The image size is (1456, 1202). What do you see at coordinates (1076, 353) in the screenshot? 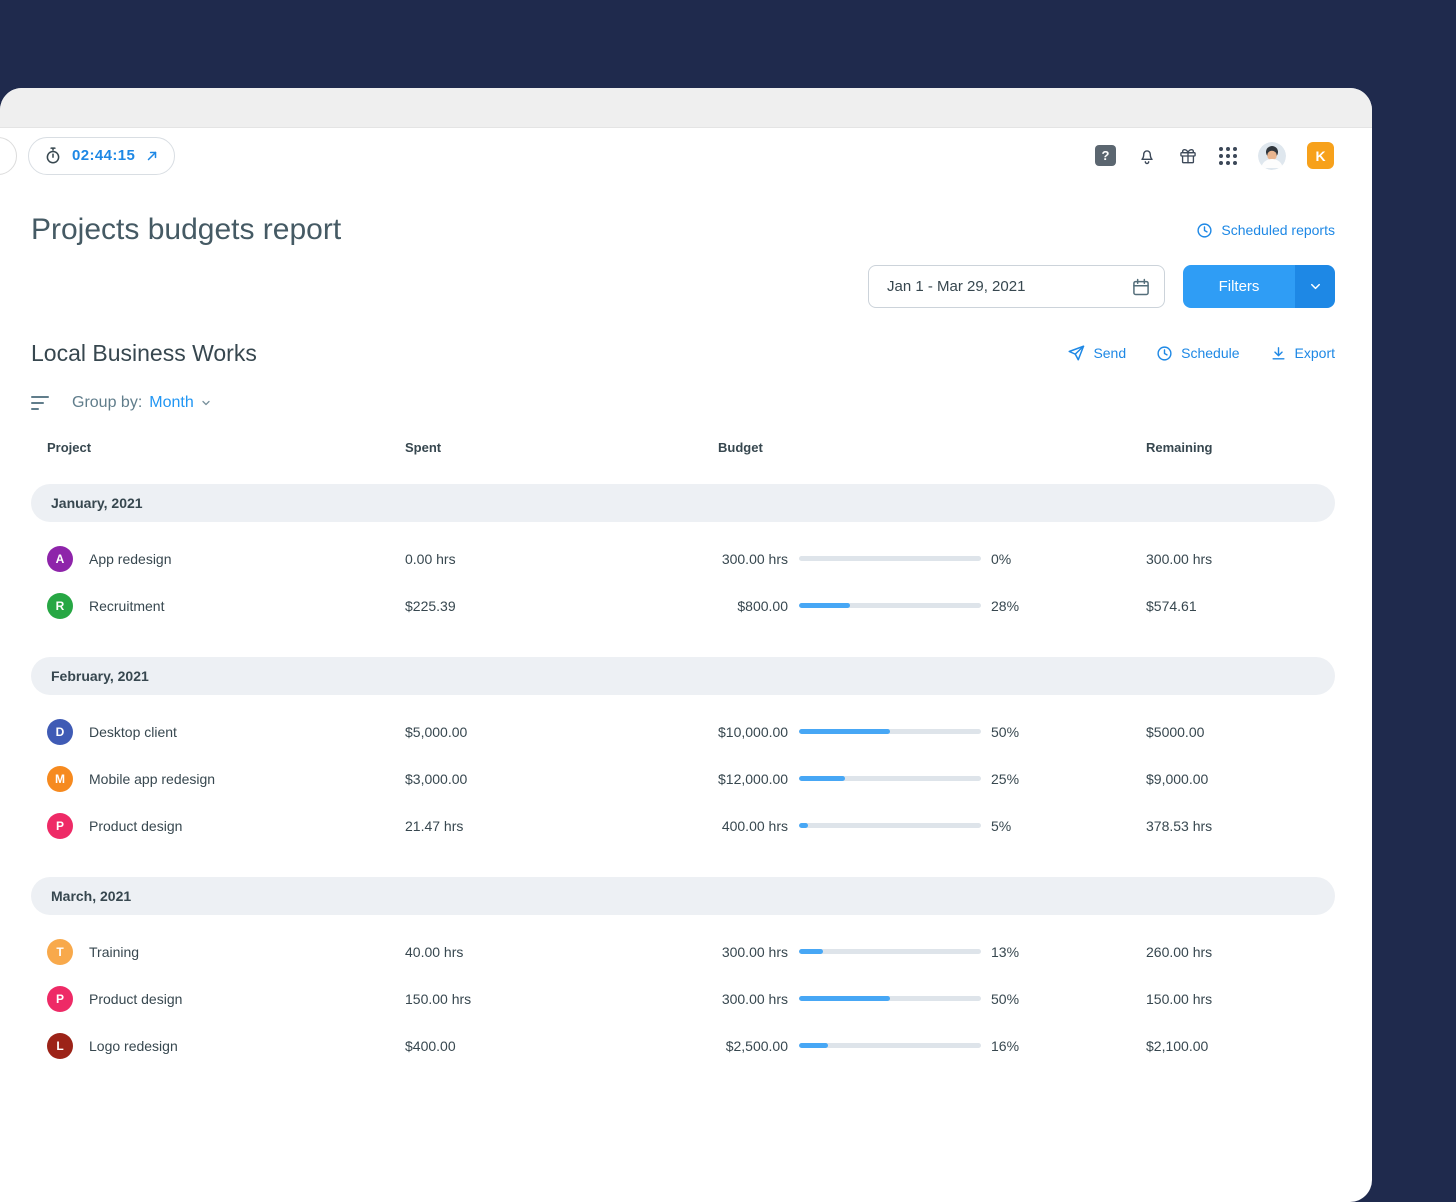
I see `send-icon` at bounding box center [1076, 353].